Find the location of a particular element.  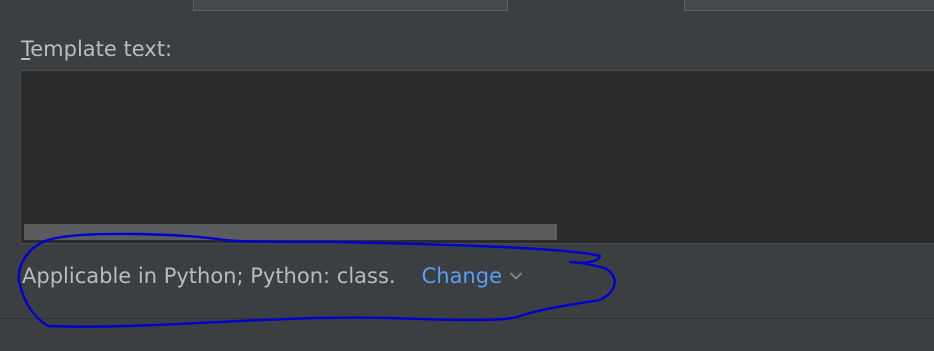

chevron-down-icon is located at coordinates (516, 276).